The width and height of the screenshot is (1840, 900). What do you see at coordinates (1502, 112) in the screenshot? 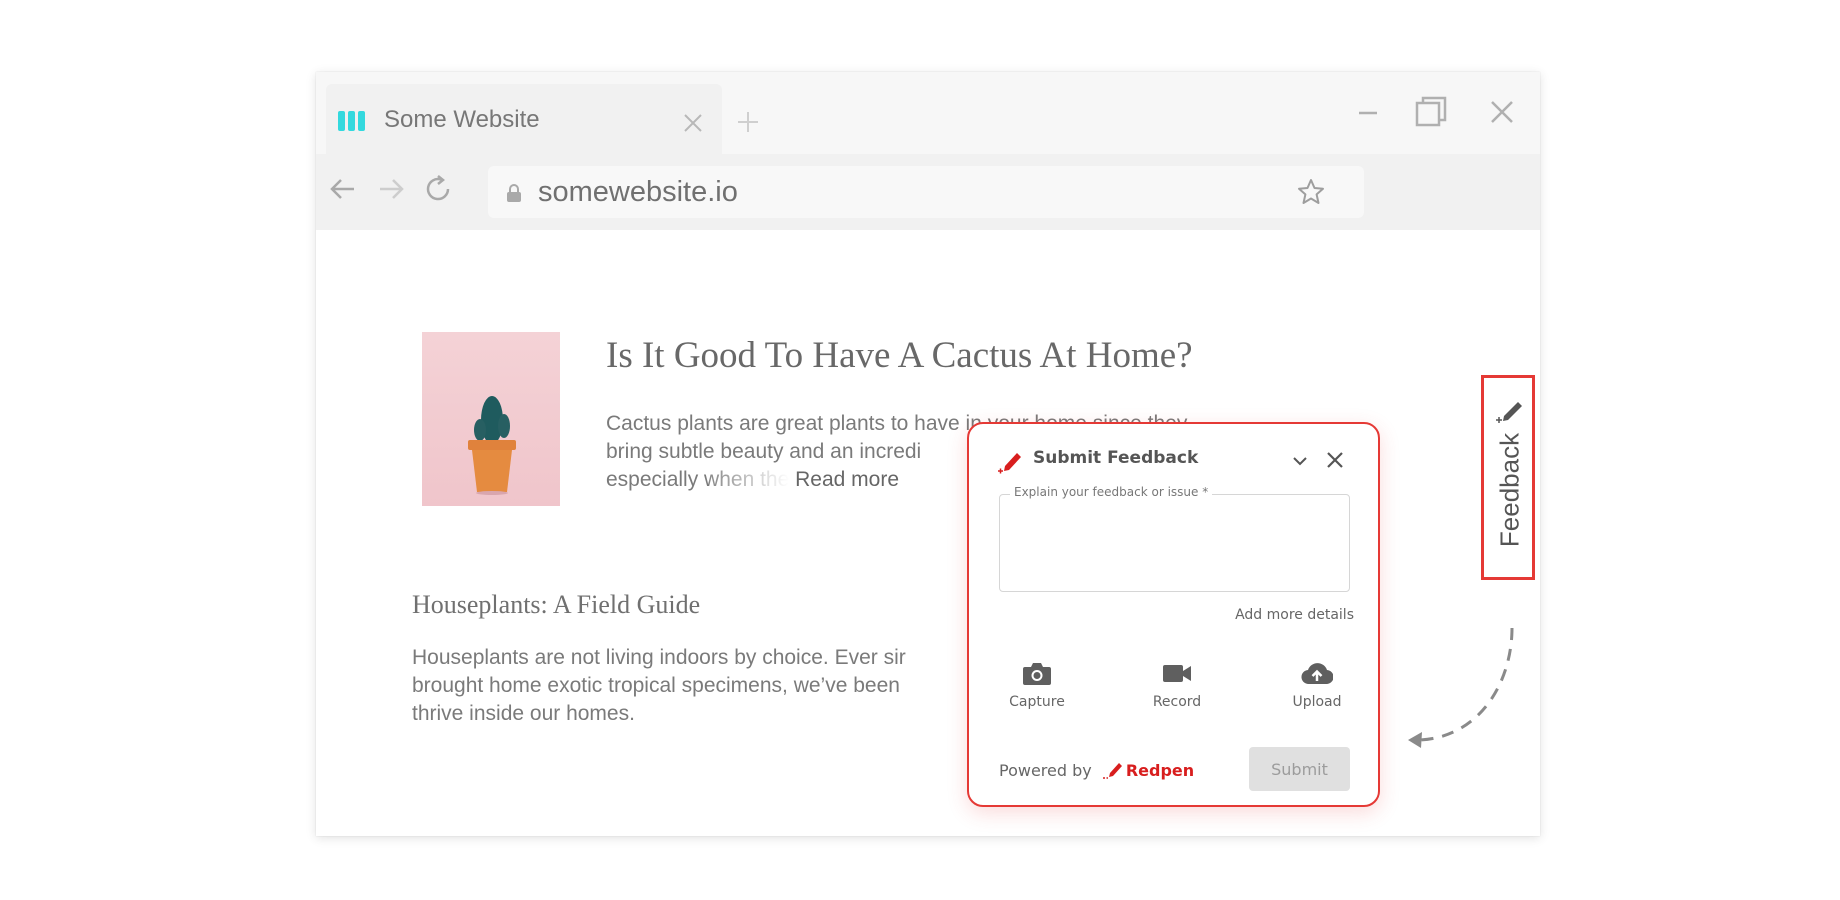
I see `close-window-icon` at bounding box center [1502, 112].